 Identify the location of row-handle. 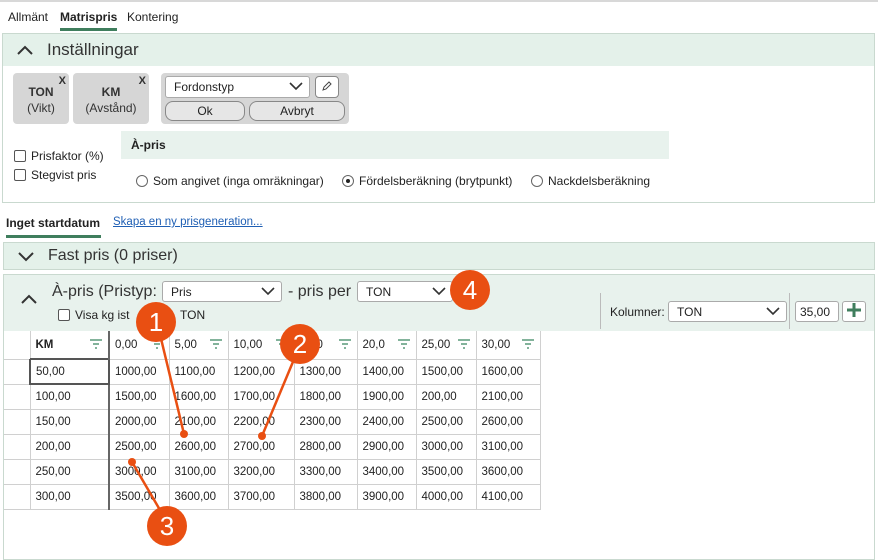
(17, 497).